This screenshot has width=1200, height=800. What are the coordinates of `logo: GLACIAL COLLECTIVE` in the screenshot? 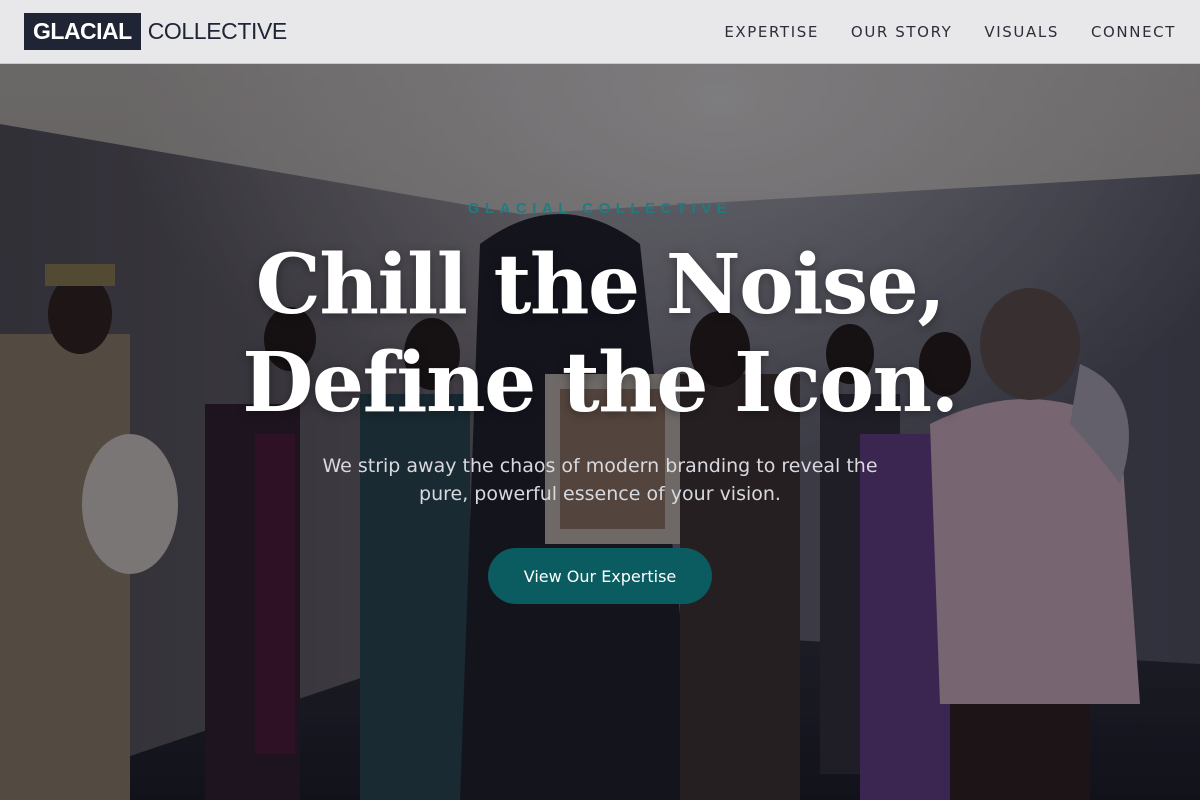 It's located at (155, 31).